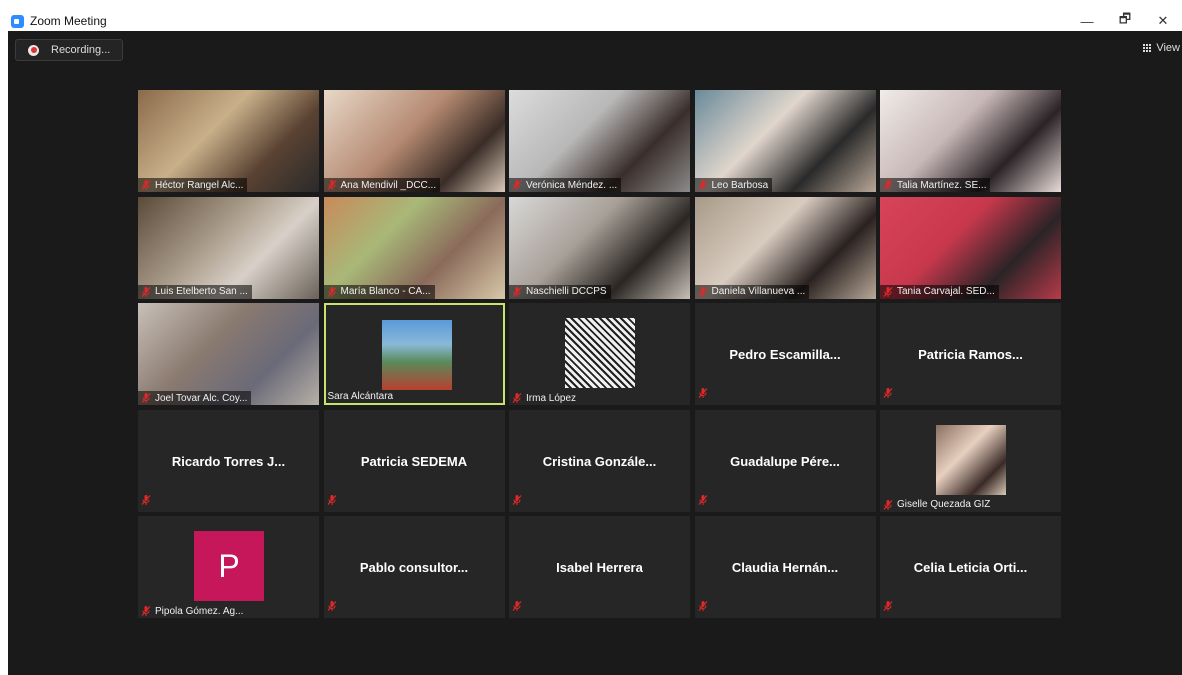  I want to click on participant-tile: Giselle Quezada GIZ, so click(970, 460).